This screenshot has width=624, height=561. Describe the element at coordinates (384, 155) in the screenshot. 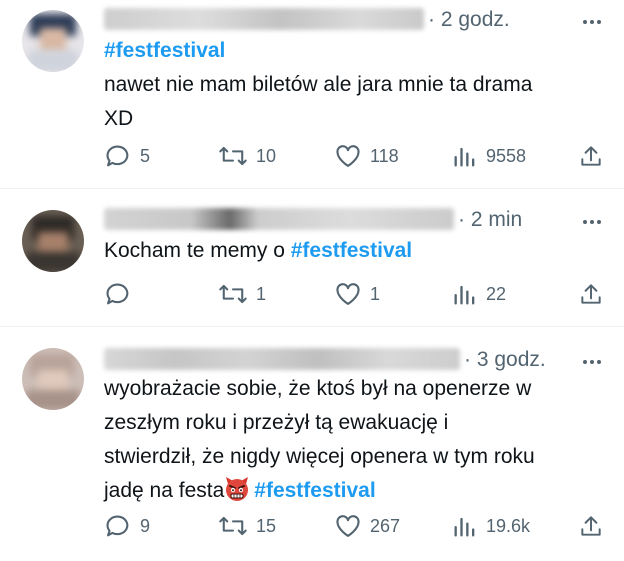

I see `like-count: 118` at that location.